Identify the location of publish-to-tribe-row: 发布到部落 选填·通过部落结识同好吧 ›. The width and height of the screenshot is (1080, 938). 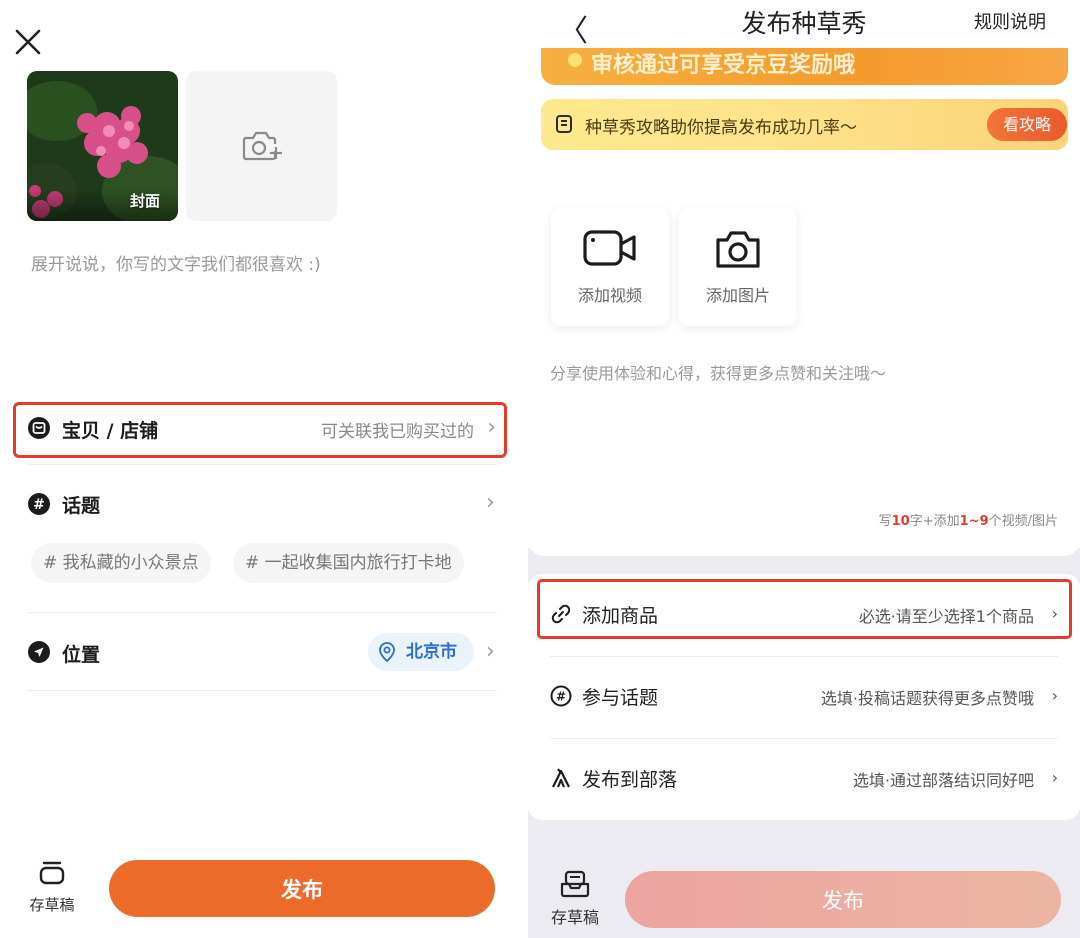
(804, 779).